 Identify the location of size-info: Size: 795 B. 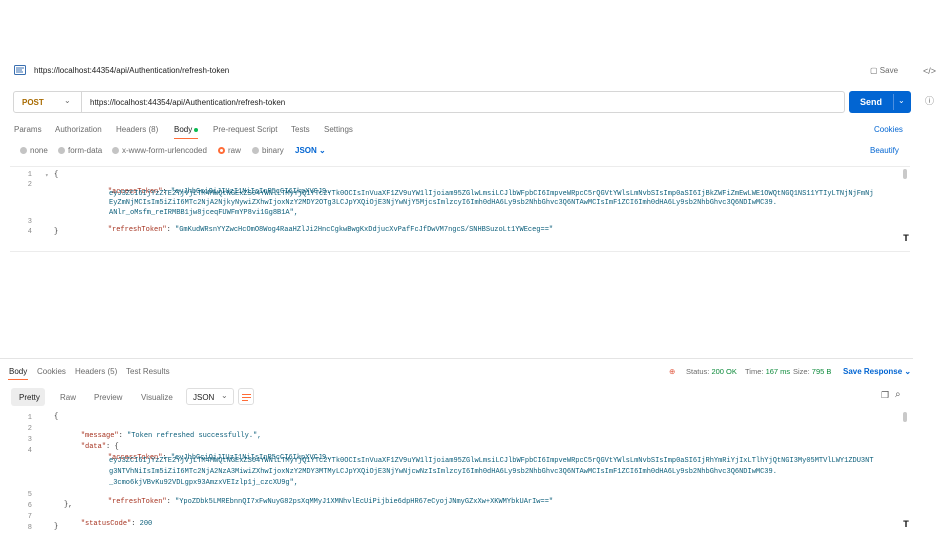
(812, 371).